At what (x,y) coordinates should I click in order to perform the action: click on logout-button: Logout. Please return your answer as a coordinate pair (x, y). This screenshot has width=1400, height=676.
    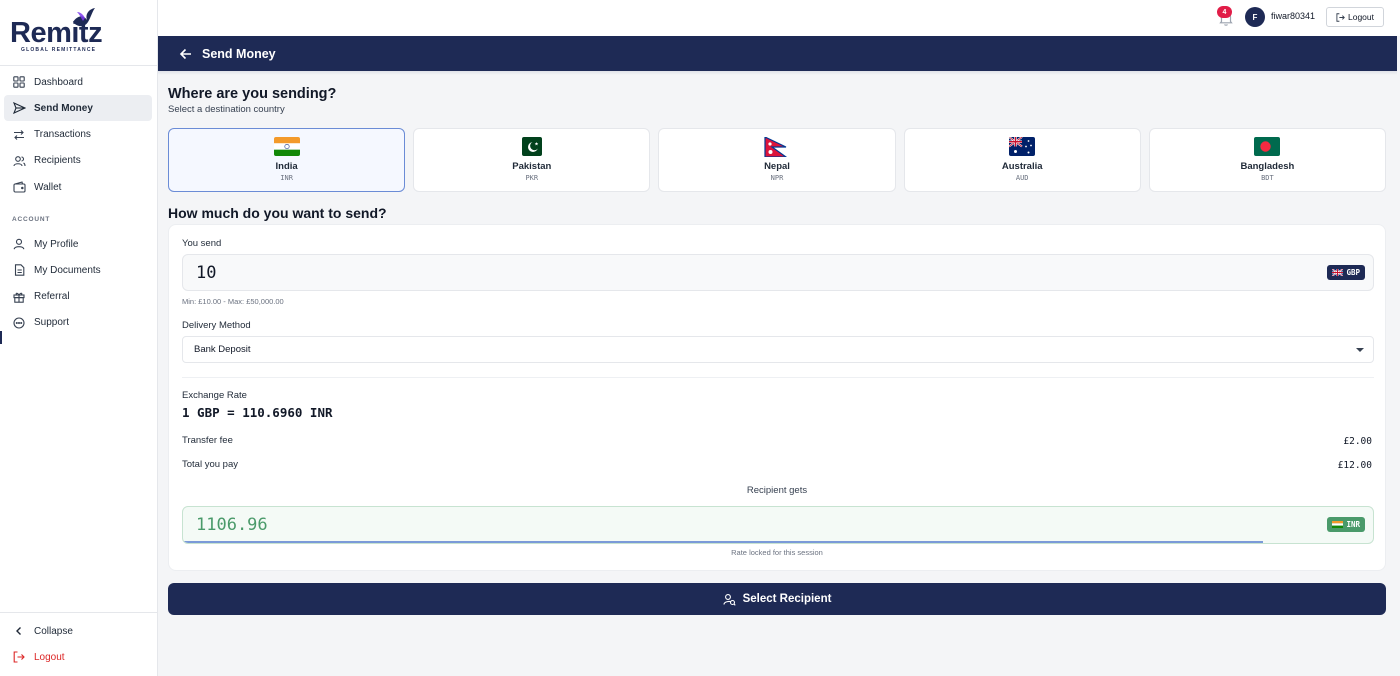
    Looking at the image, I should click on (1355, 17).